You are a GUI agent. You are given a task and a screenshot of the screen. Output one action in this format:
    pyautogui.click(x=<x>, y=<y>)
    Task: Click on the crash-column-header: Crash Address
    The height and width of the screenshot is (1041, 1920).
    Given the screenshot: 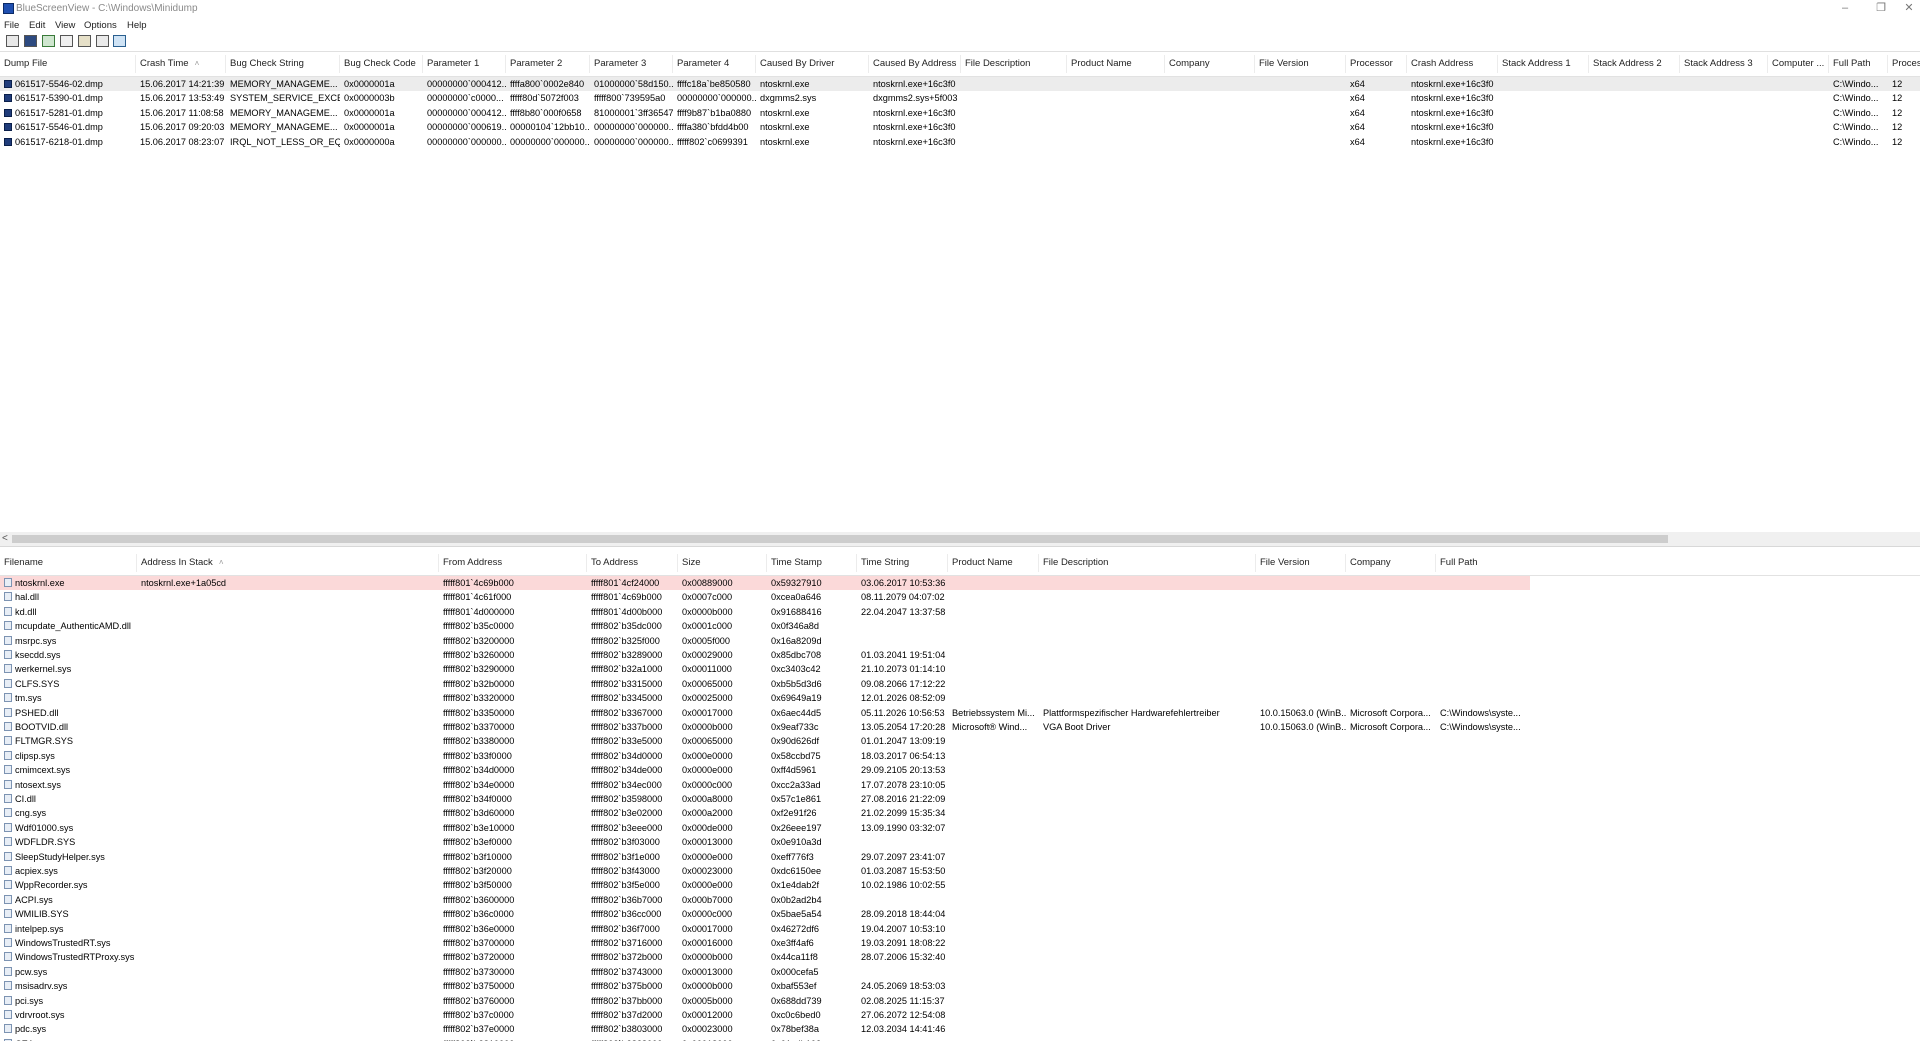 What is the action you would take?
    pyautogui.click(x=1452, y=63)
    